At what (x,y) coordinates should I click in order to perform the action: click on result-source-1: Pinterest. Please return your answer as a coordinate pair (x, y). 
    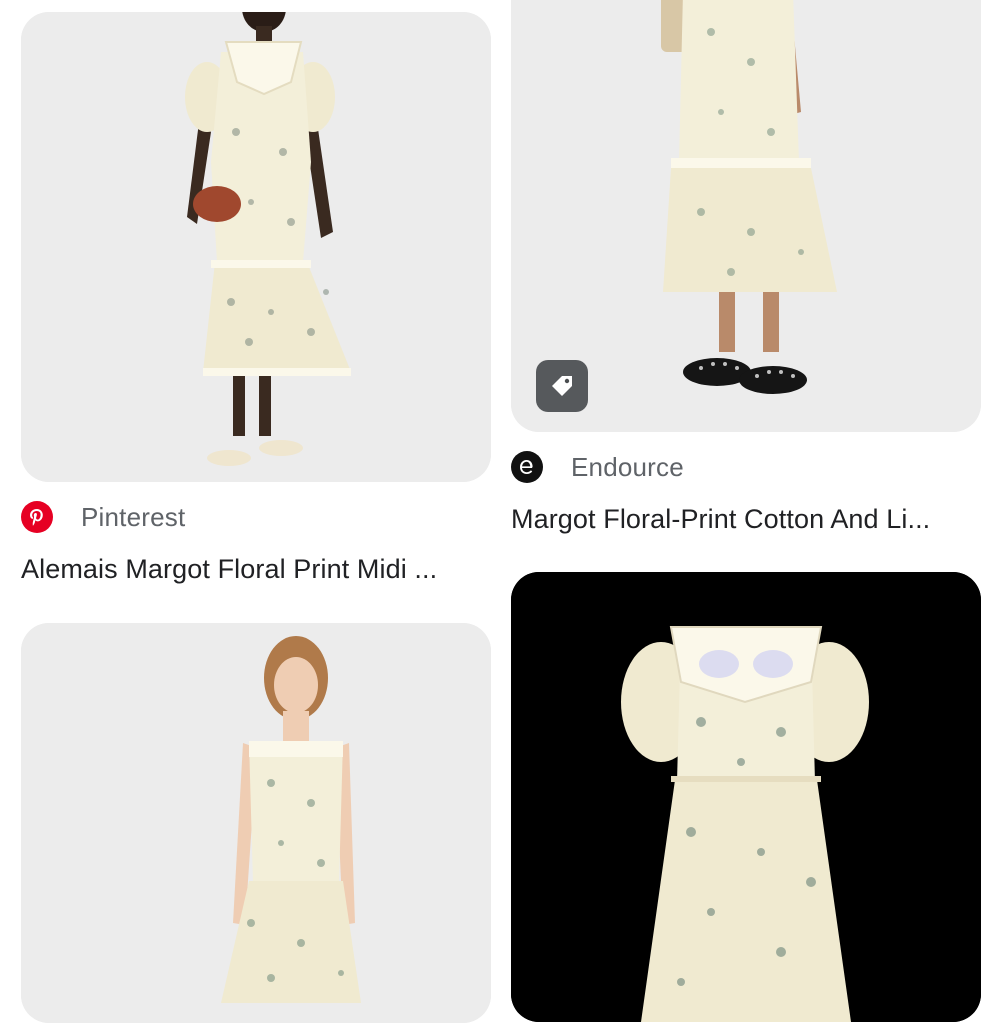
    Looking at the image, I should click on (103, 517).